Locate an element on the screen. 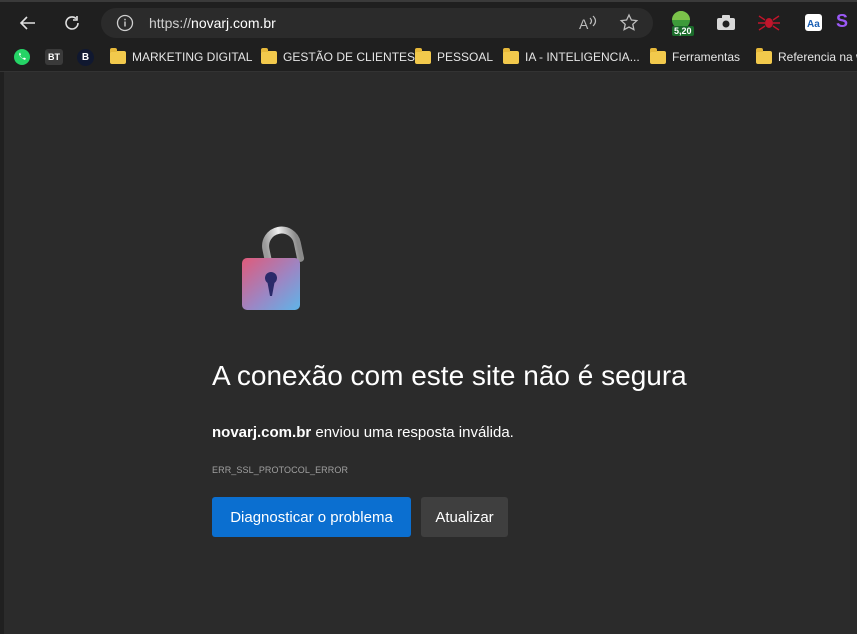  bt-icon: BT is located at coordinates (54, 57).